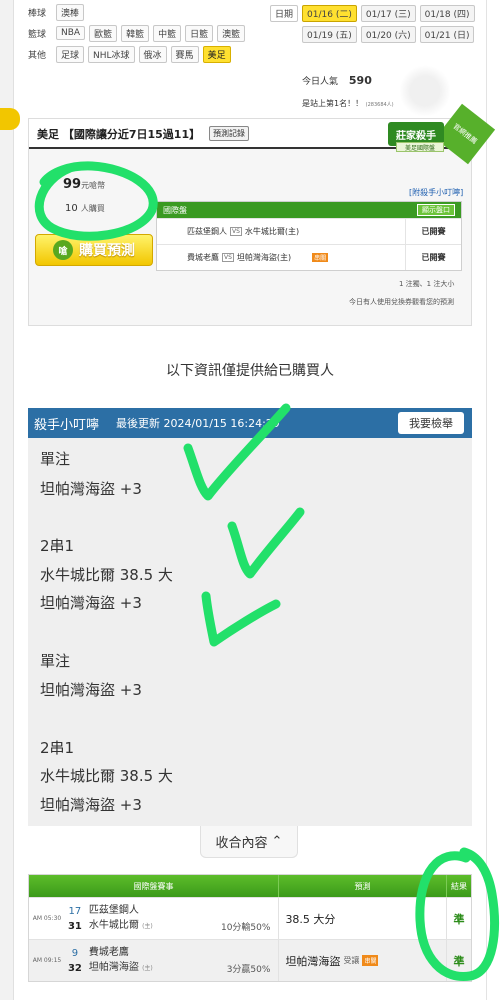  What do you see at coordinates (135, 918) in the screenshot?
I see `teams: 匹茲堡鋼人 水牛城比爾 (主)` at bounding box center [135, 918].